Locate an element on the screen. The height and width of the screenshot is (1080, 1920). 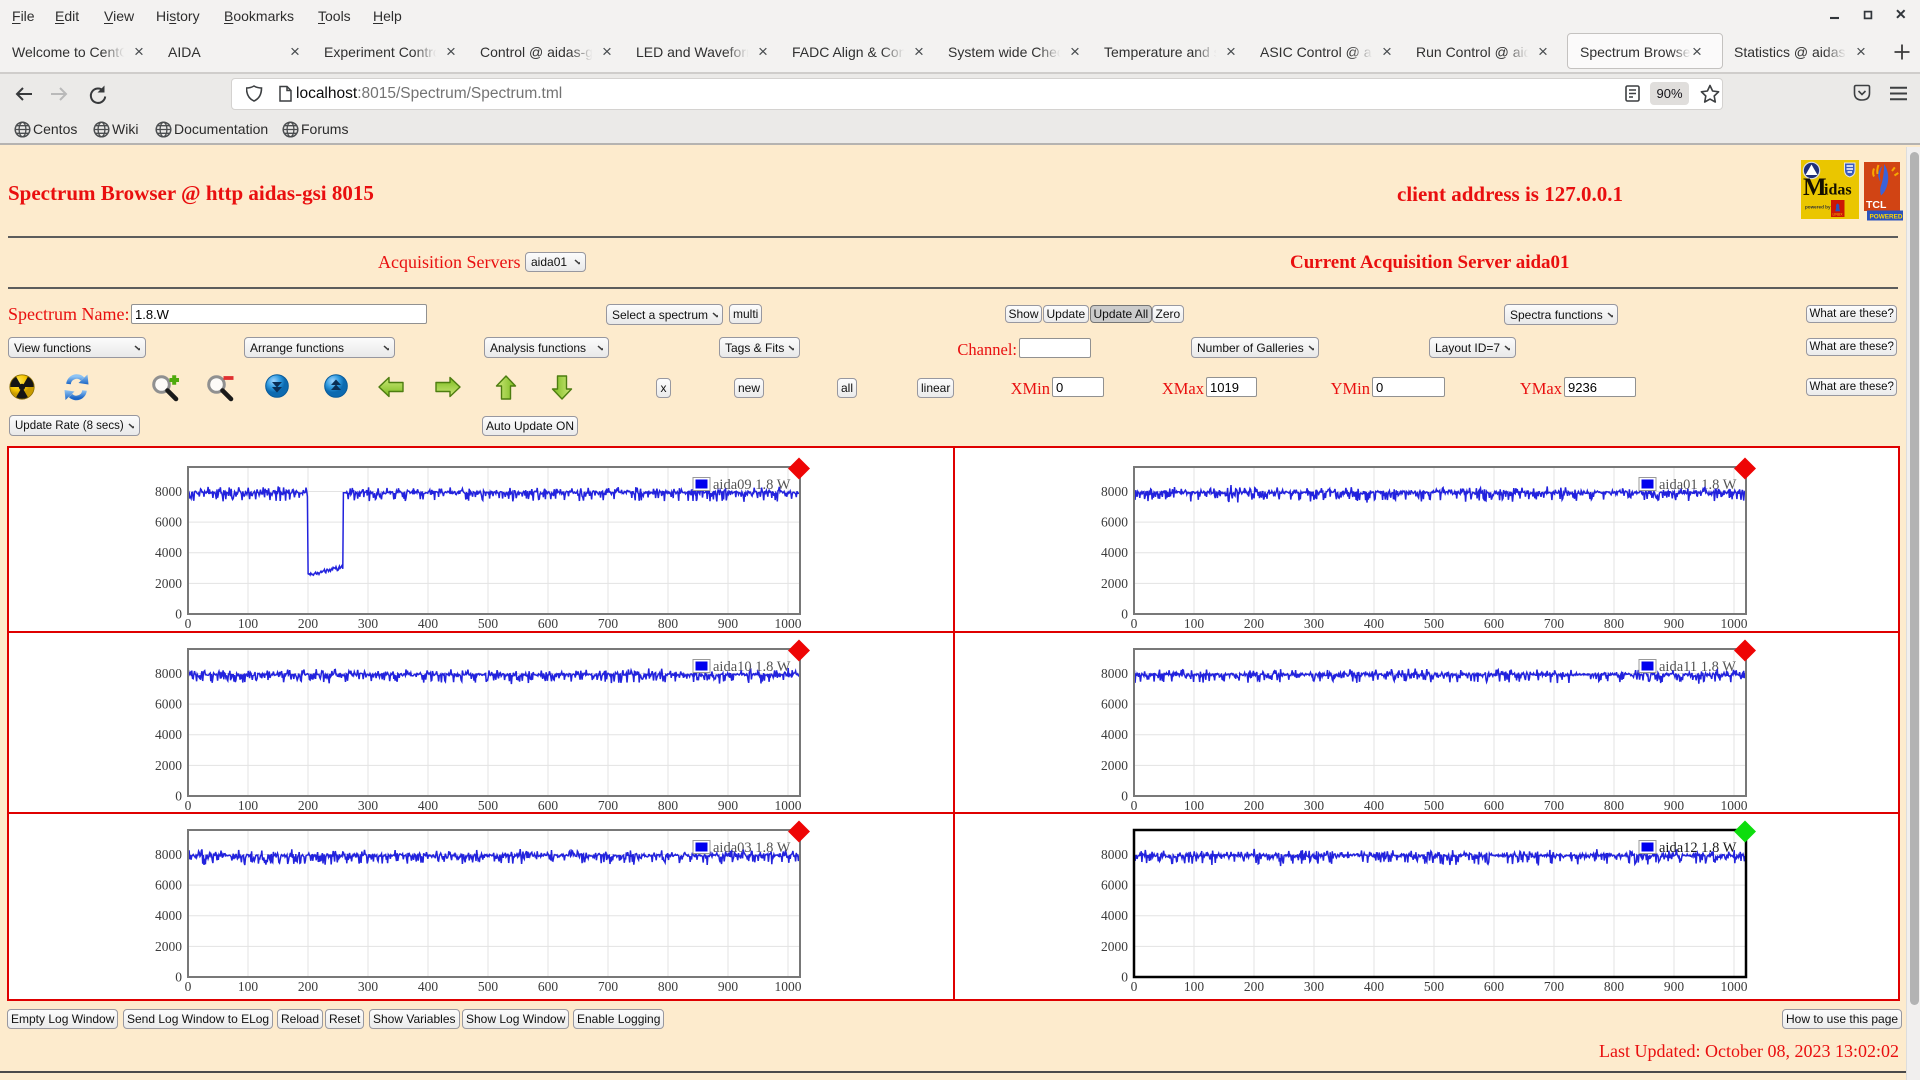
svg-text: LINUX is located at coordinates (1838, 215).